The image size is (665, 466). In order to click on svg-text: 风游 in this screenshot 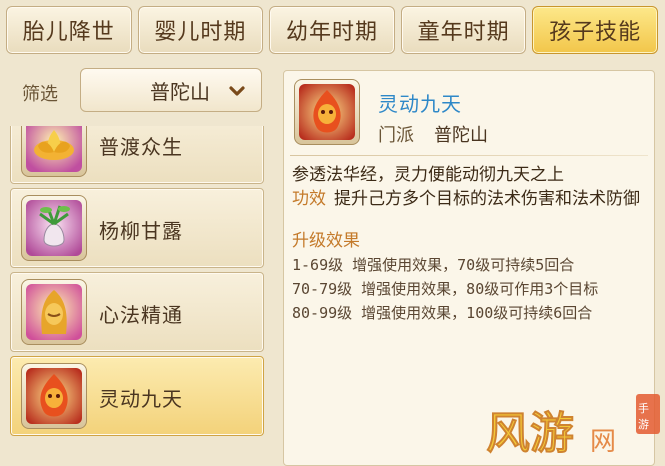, I will do `click(530, 433)`.